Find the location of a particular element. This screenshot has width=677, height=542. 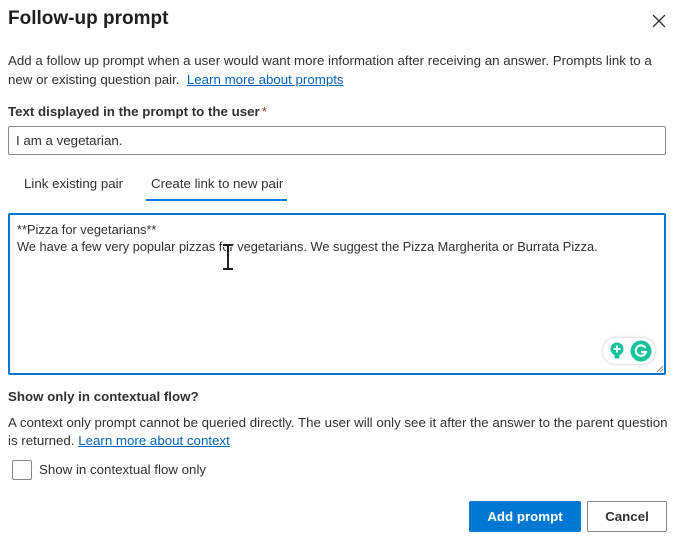

dialog-title: Follow-up prompt is located at coordinates (88, 18).